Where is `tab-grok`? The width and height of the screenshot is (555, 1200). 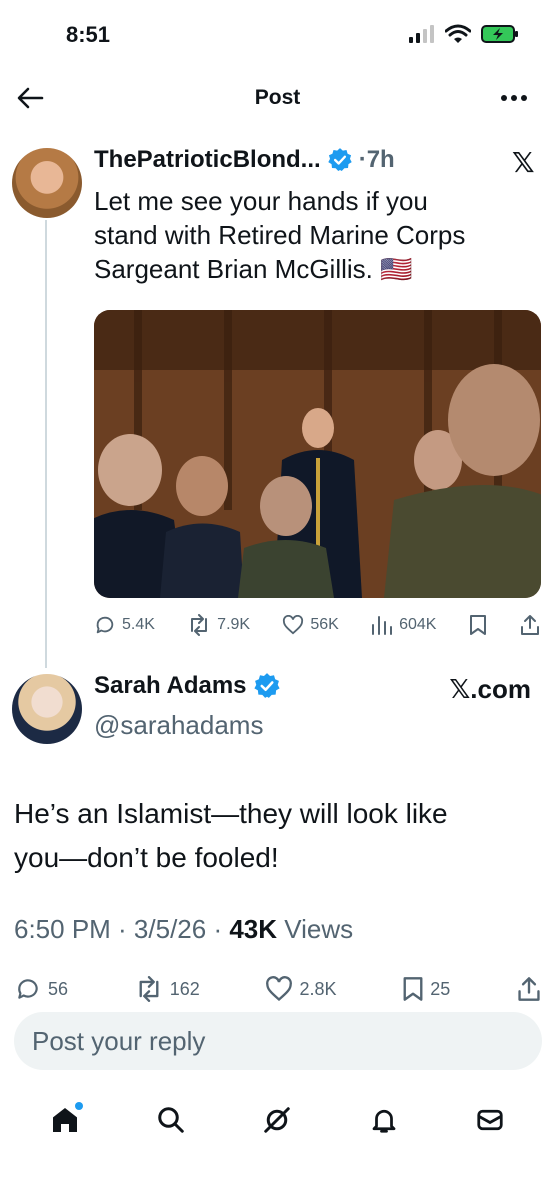
tab-grok is located at coordinates (277, 1120).